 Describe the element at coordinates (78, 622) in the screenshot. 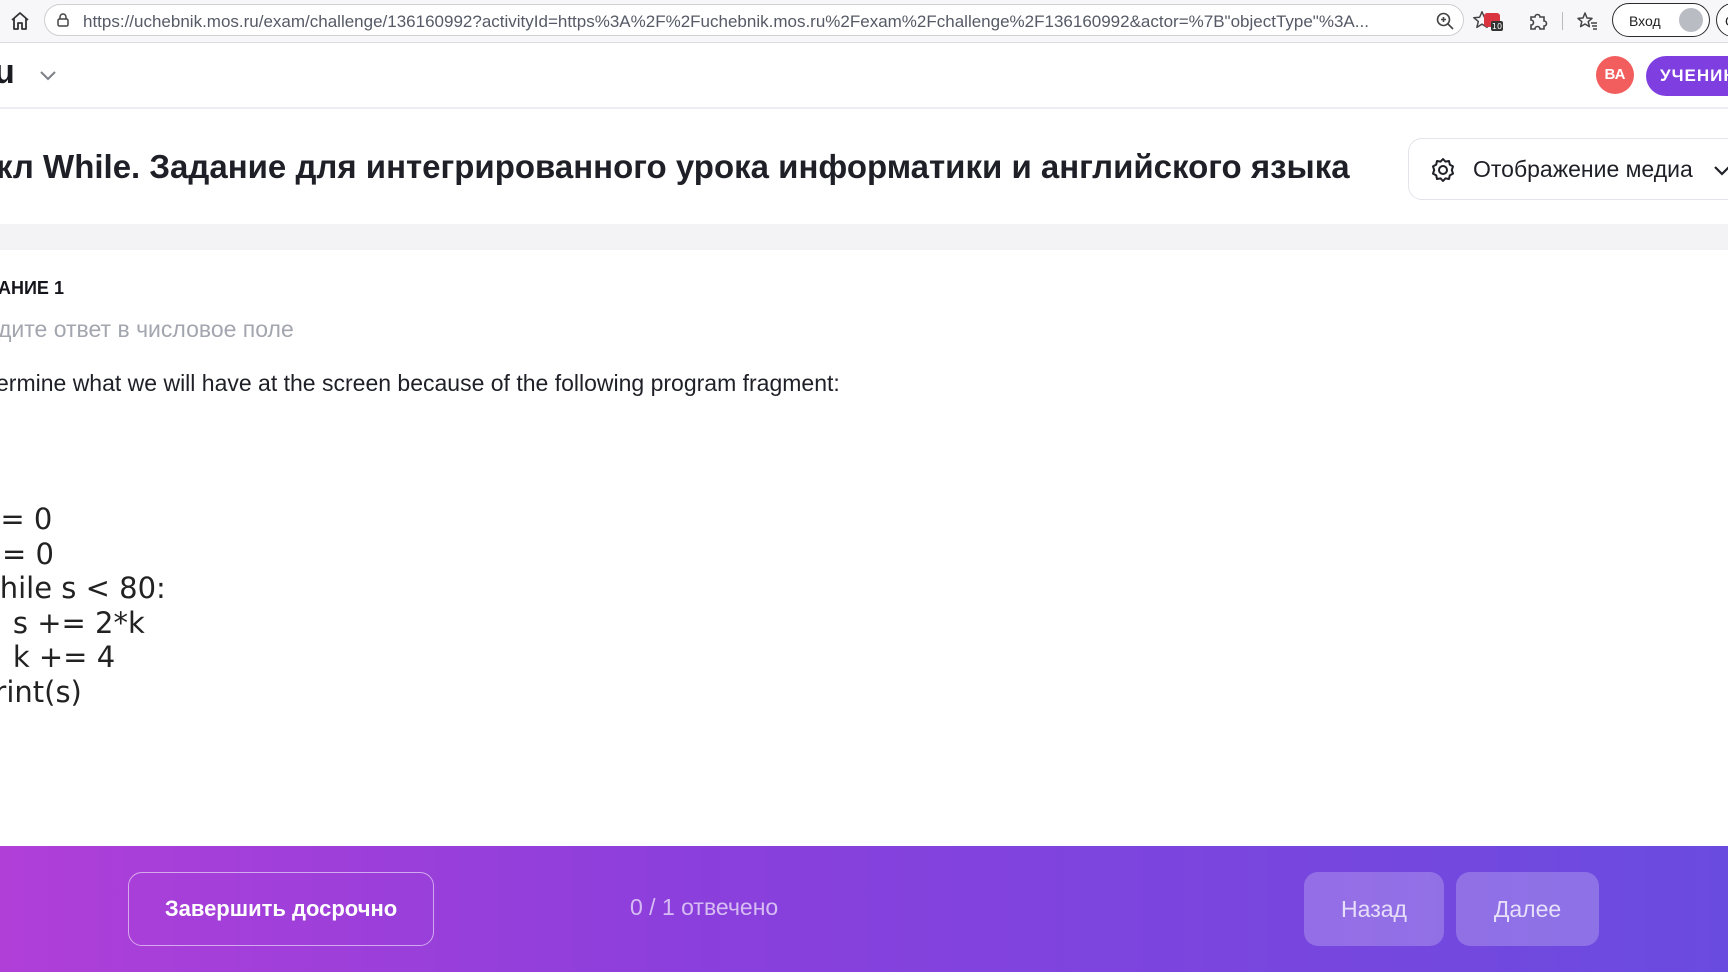

I see `code-line: s += 2*k` at that location.